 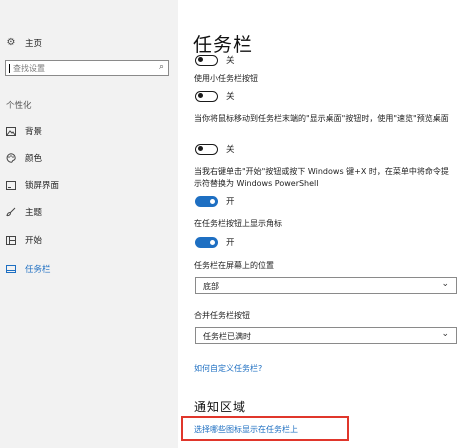 What do you see at coordinates (38, 270) in the screenshot?
I see `sidebar-item-label: 任务栏` at bounding box center [38, 270].